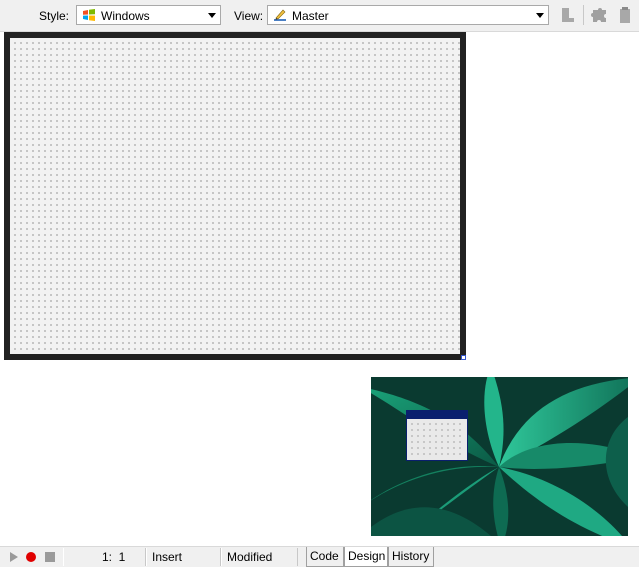 The height and width of the screenshot is (567, 639). What do you see at coordinates (280, 15) in the screenshot?
I see `pencil-ruler-icon` at bounding box center [280, 15].